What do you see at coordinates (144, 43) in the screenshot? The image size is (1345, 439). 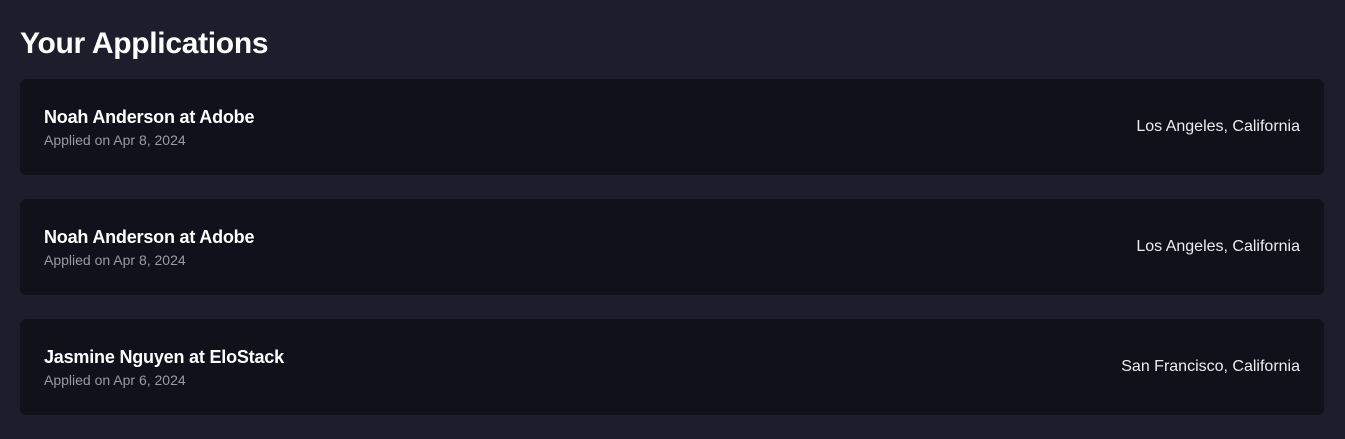 I see `page-title: Your Applications` at bounding box center [144, 43].